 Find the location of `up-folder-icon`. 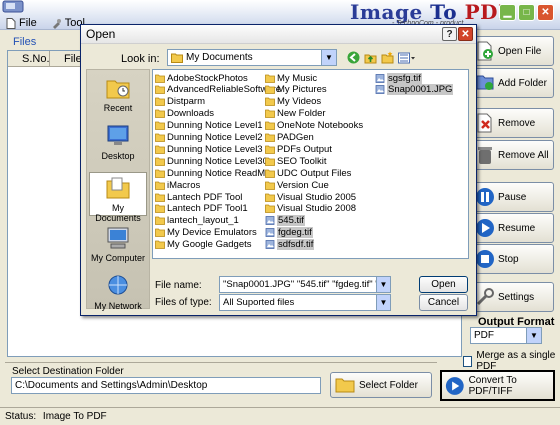

up-folder-icon is located at coordinates (370, 59).